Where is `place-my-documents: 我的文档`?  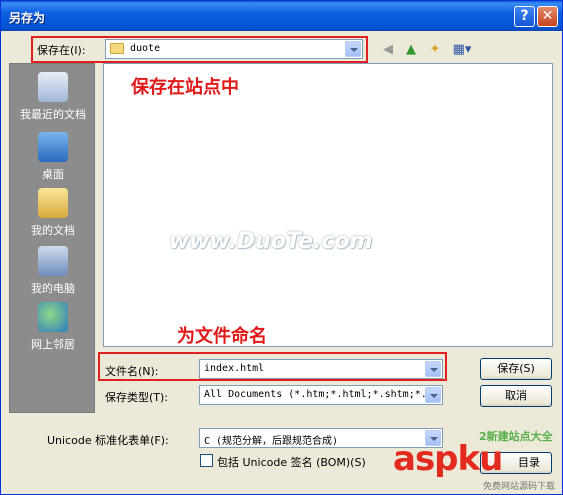 place-my-documents: 我的文档 is located at coordinates (53, 213).